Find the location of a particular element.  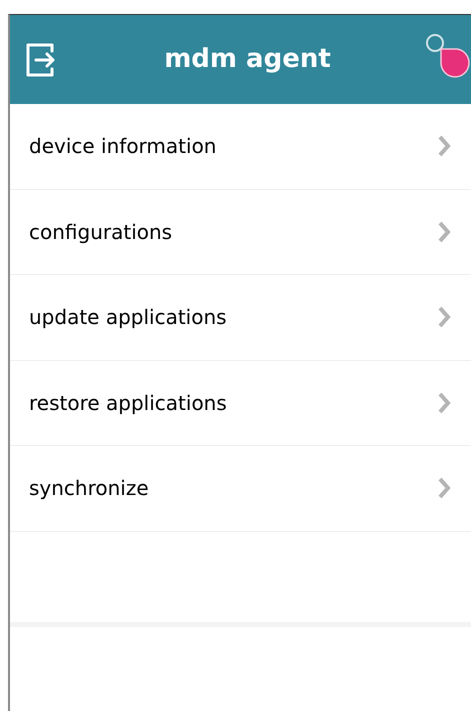

menu-item: device information is located at coordinates (240, 147).